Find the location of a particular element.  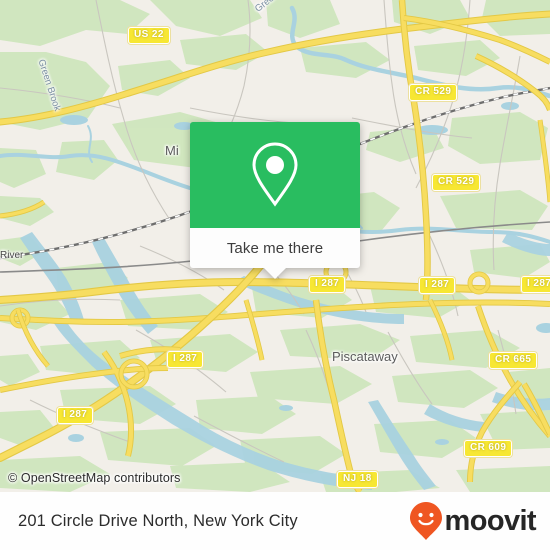

shield-cr-529-north: CR 529 is located at coordinates (433, 92).